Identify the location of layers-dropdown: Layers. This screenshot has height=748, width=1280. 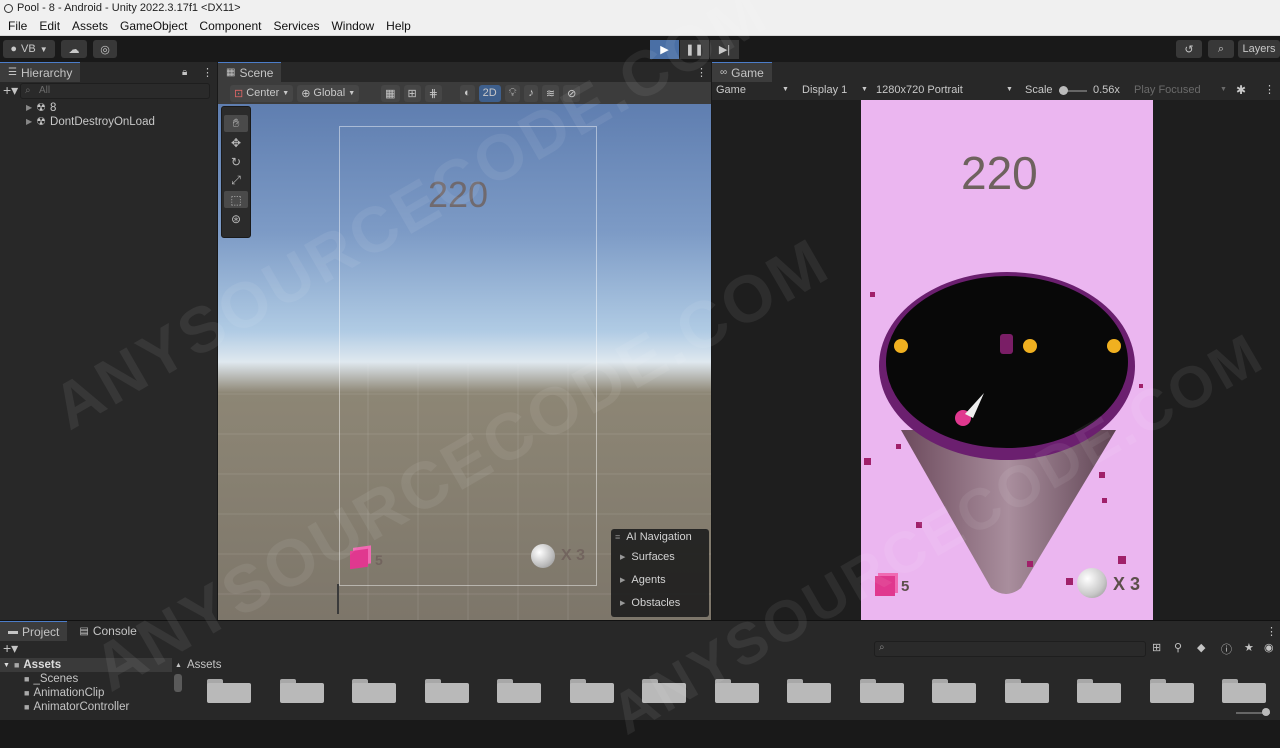
(1259, 49).